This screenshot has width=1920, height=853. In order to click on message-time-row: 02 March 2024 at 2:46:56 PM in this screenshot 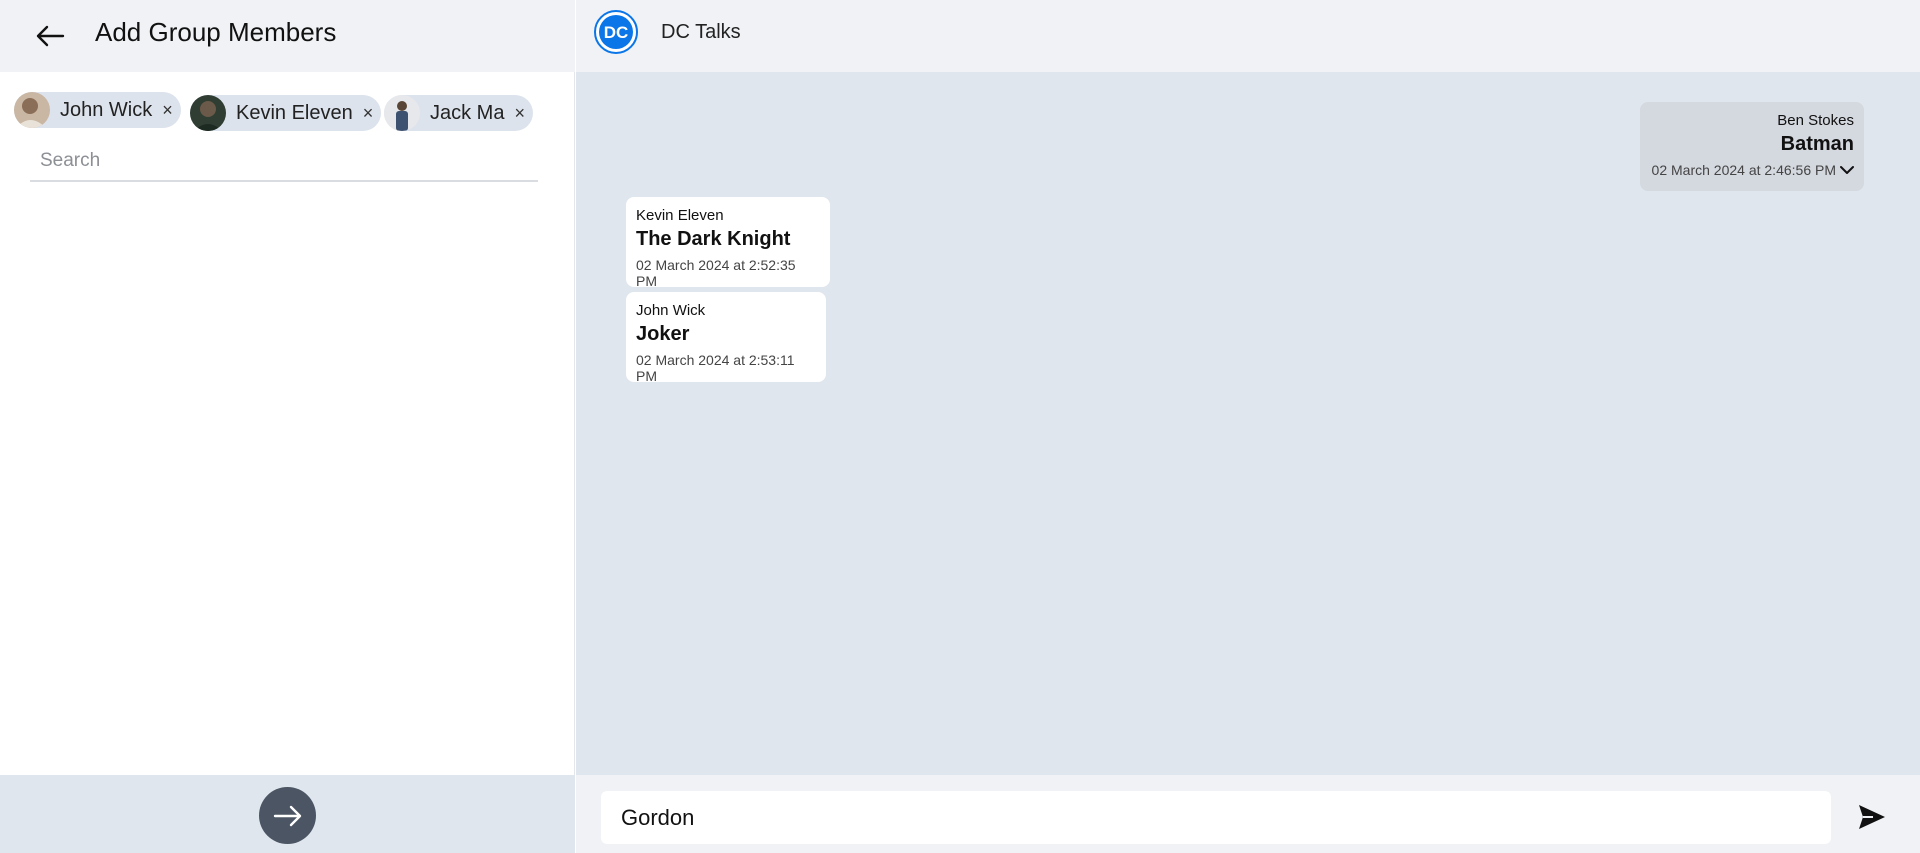, I will do `click(1752, 170)`.